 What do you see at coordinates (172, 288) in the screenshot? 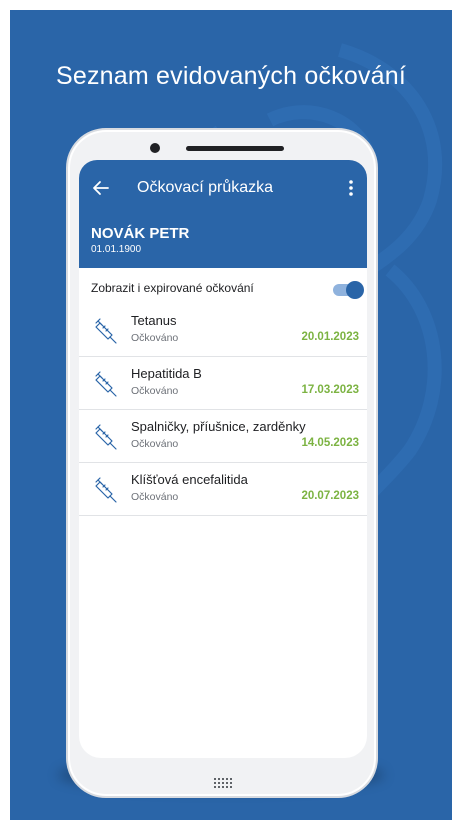
I see `expired-filter-label: Zobrazit i expirované očkování` at bounding box center [172, 288].